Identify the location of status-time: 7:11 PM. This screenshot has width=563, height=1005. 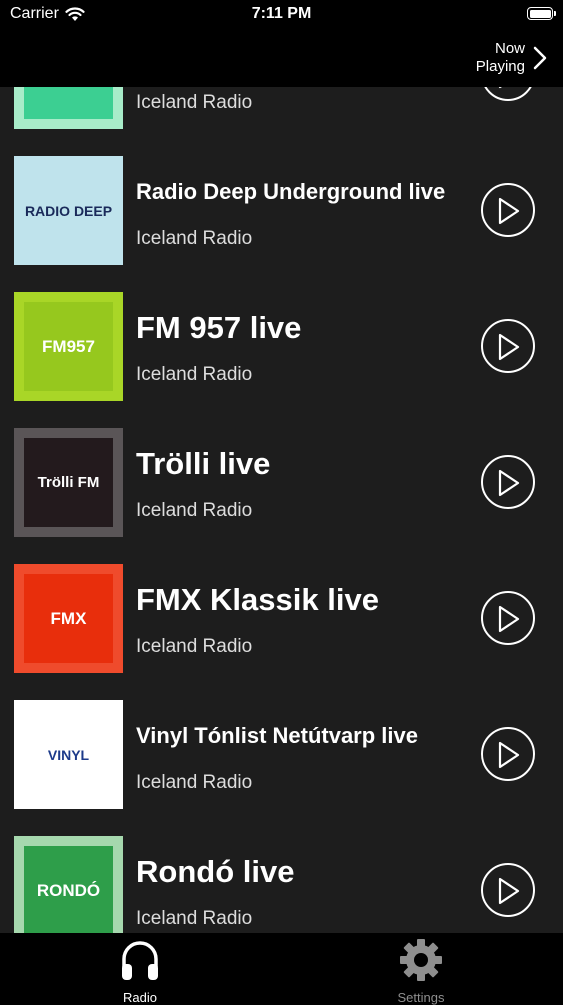
(281, 13).